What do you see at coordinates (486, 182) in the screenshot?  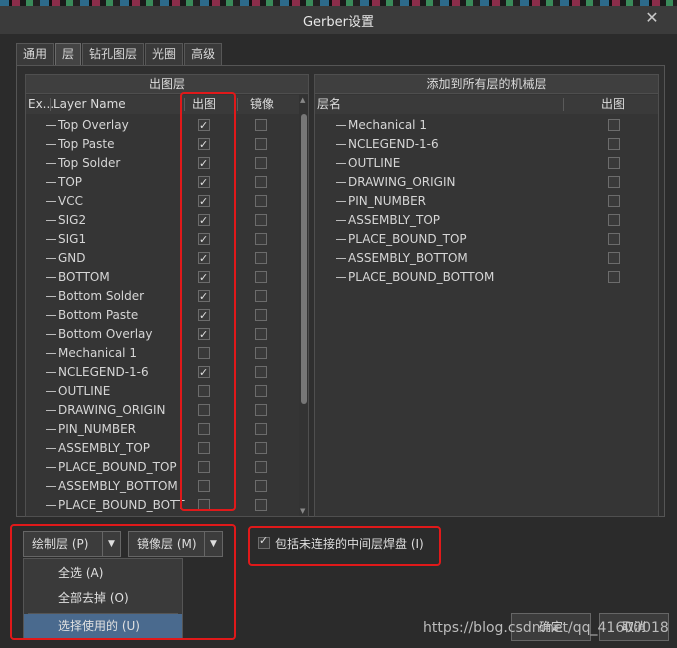 I see `mechanical-layer-row: DRAWING_ORIGIN` at bounding box center [486, 182].